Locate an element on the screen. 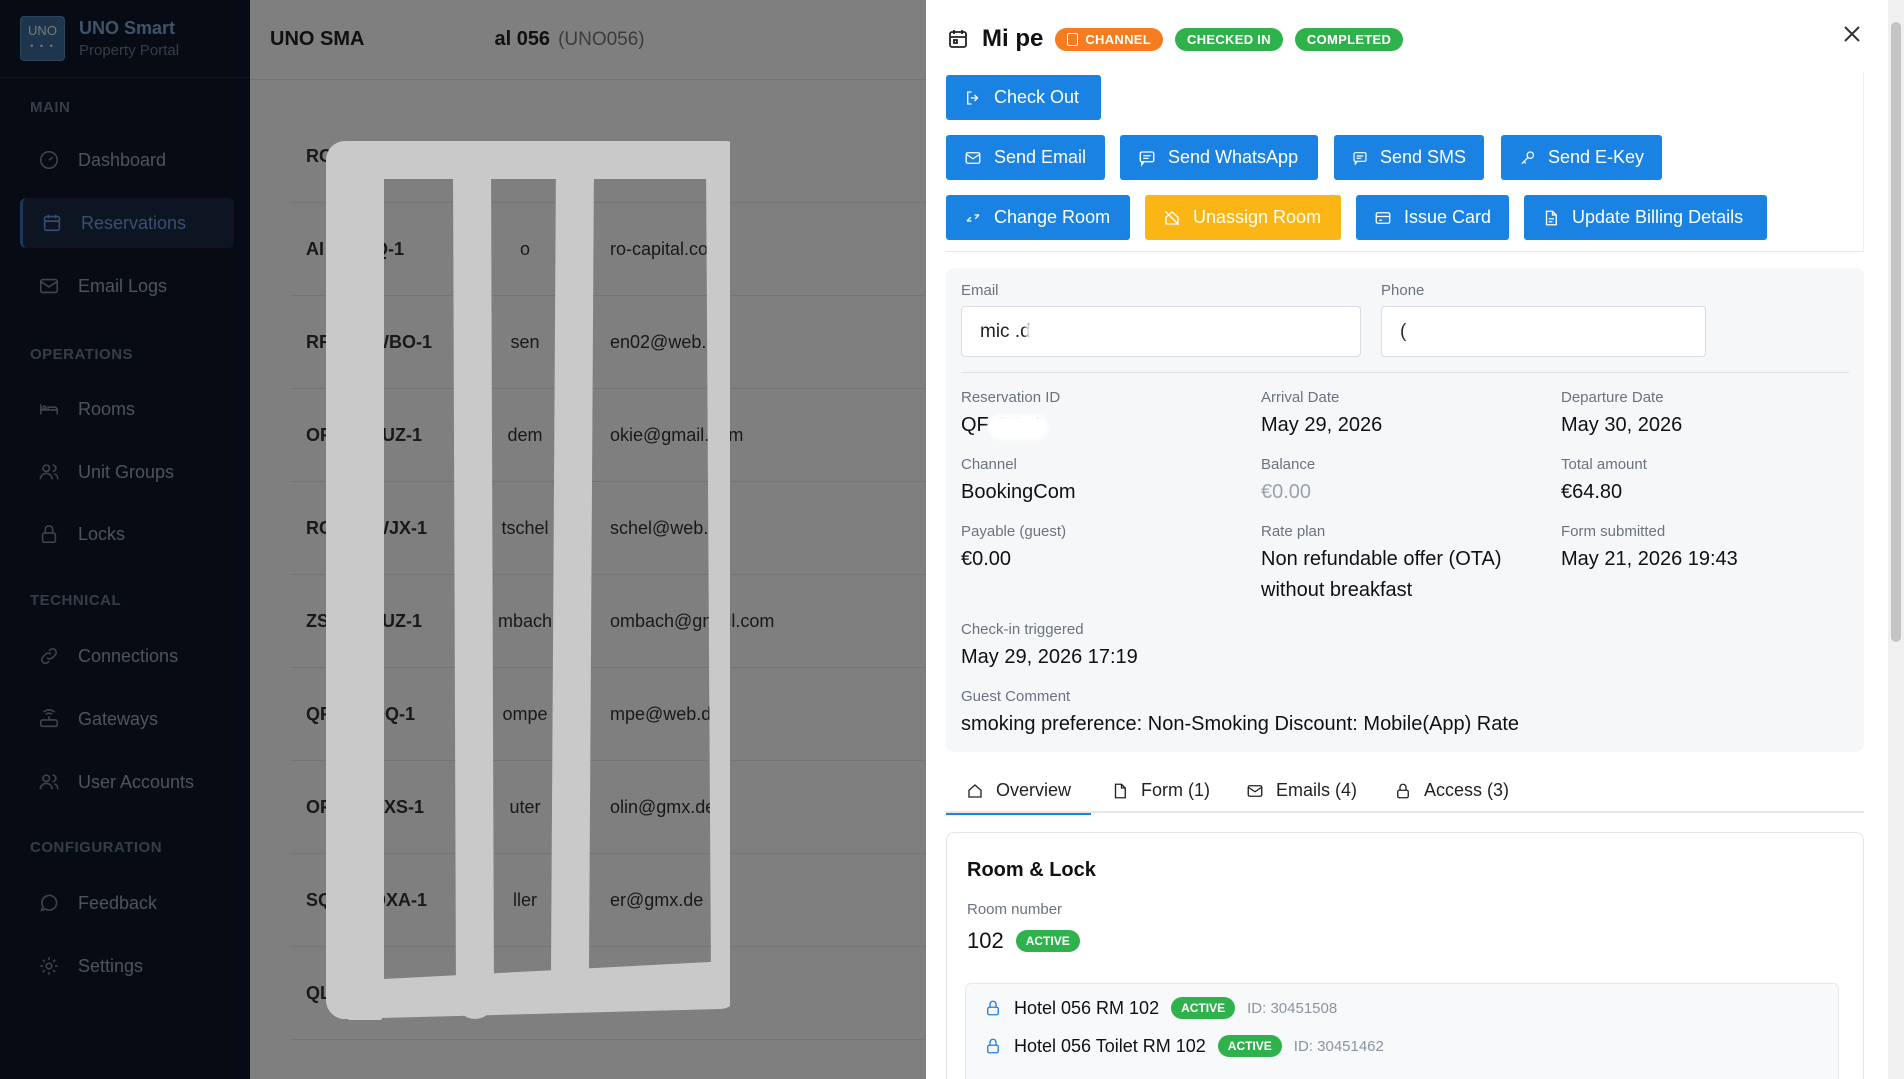 The height and width of the screenshot is (1079, 1904). channel-value: BookingCom is located at coordinates (1018, 492).